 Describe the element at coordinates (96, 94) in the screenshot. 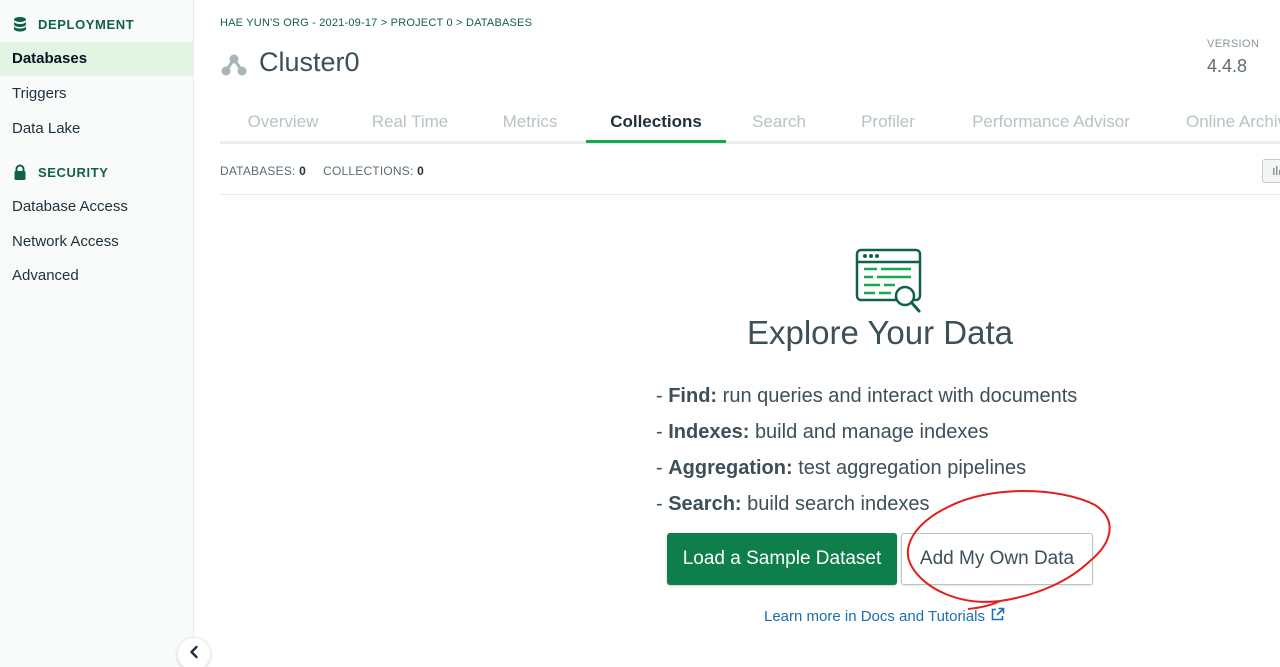

I see `sidebar-item-triggers: Triggers` at that location.